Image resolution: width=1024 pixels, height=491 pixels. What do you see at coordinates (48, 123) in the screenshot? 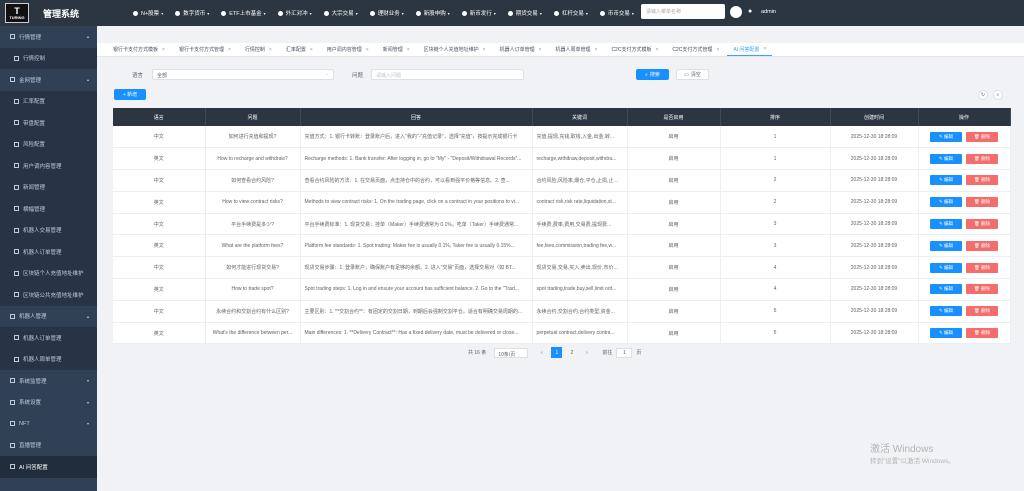
I see `sidebar-item-4: 带盘配置` at bounding box center [48, 123].